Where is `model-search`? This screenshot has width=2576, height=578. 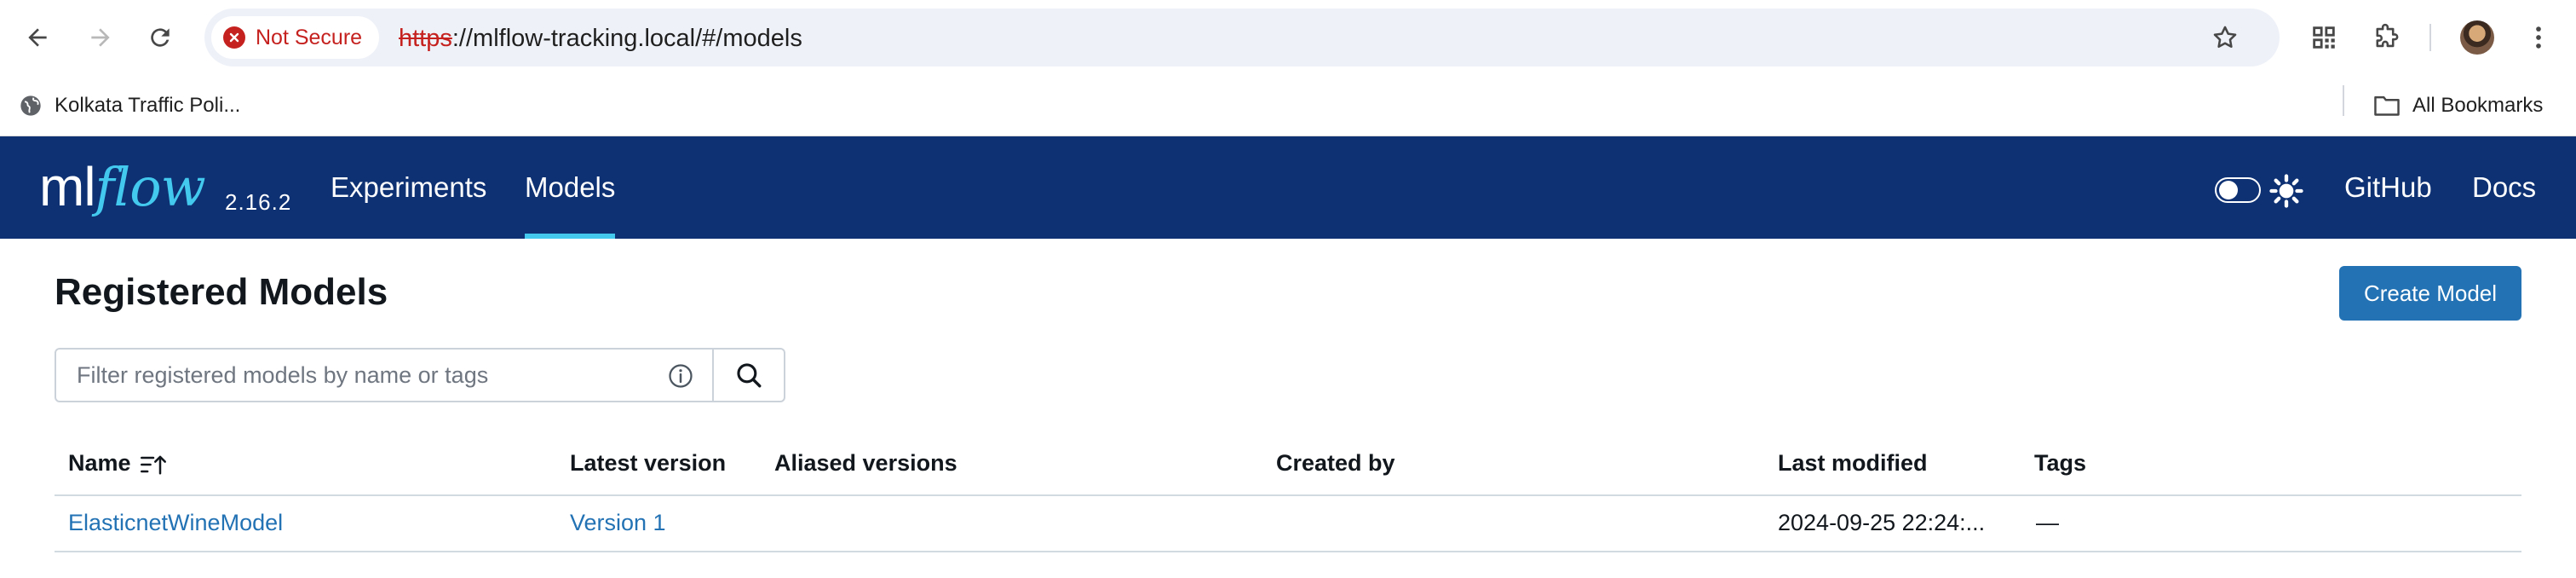 model-search is located at coordinates (420, 375).